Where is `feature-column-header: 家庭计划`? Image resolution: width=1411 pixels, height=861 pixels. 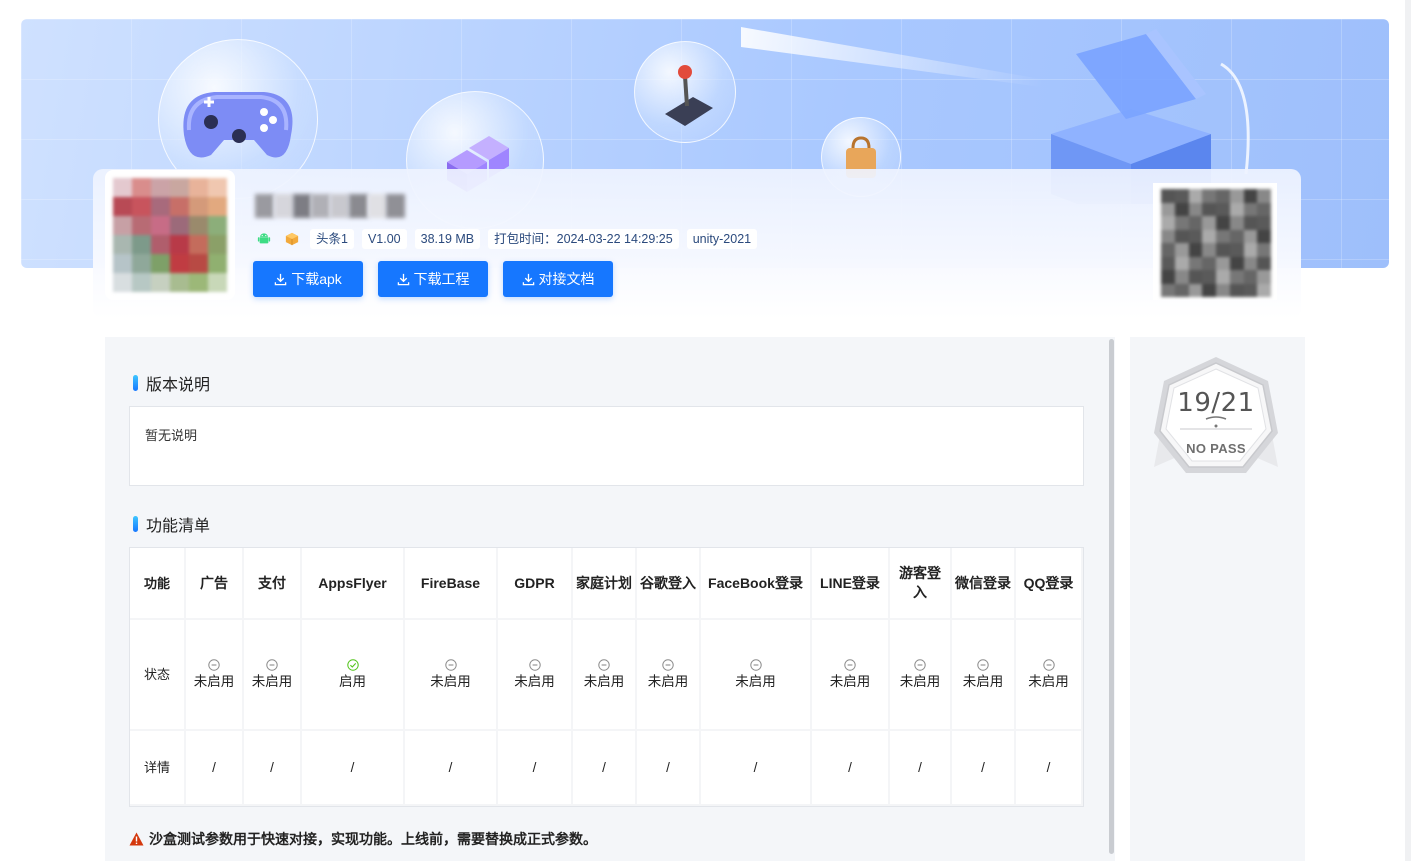
feature-column-header: 家庭计划 is located at coordinates (605, 584).